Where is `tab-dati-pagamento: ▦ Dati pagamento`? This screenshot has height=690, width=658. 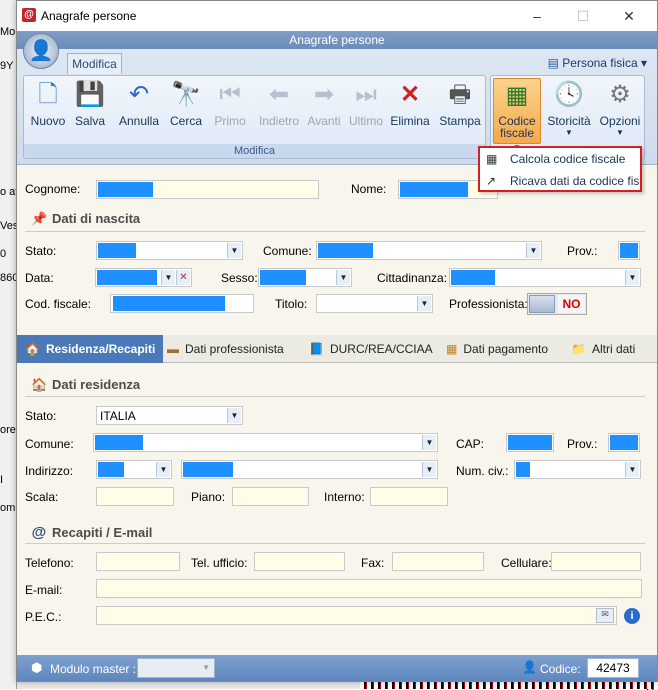
tab-dati-pagamento: ▦ Dati pagamento is located at coordinates (497, 349).